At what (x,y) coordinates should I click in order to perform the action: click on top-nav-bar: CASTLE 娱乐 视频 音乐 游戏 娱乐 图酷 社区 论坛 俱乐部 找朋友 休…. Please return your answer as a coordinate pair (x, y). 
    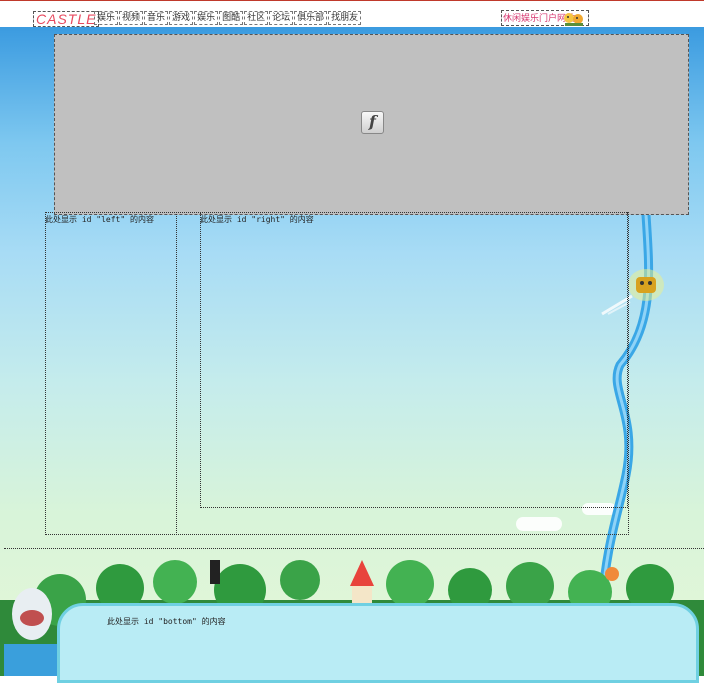
    Looking at the image, I should click on (352, 14).